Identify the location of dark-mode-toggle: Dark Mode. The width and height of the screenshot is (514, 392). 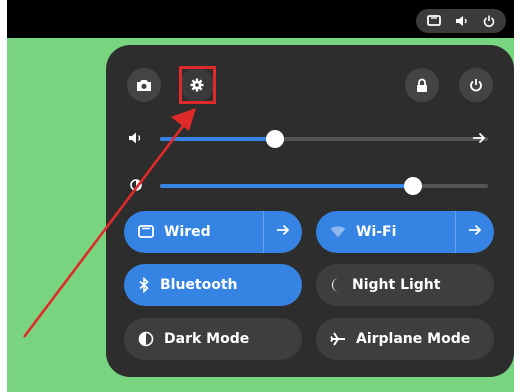
(213, 339).